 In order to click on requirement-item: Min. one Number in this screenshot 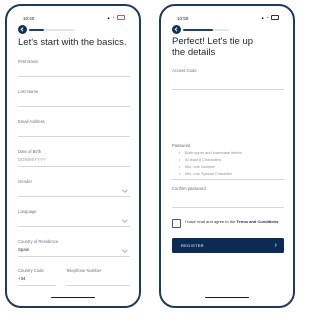, I will do `click(228, 166)`.